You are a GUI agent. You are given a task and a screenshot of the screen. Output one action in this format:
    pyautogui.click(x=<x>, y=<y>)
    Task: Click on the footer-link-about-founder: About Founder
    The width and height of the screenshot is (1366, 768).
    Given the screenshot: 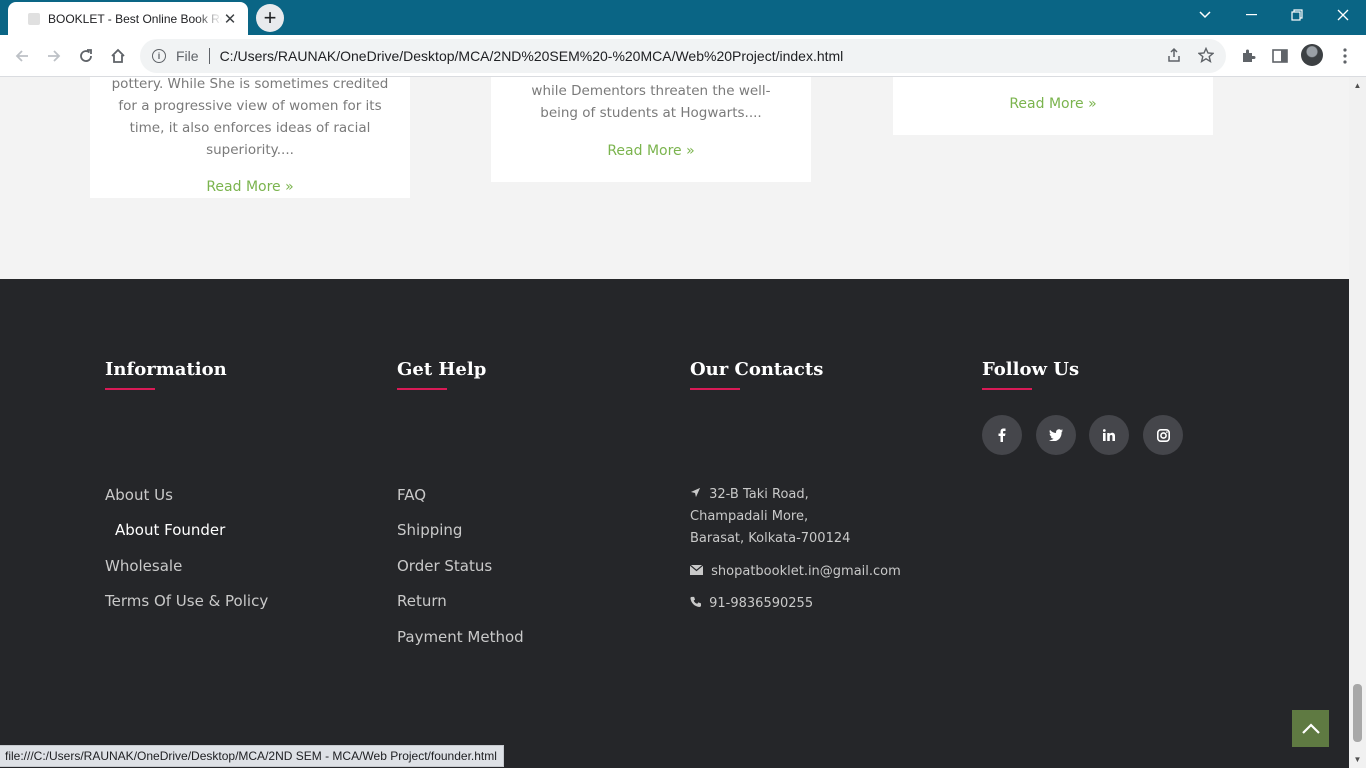 What is the action you would take?
    pyautogui.click(x=170, y=530)
    